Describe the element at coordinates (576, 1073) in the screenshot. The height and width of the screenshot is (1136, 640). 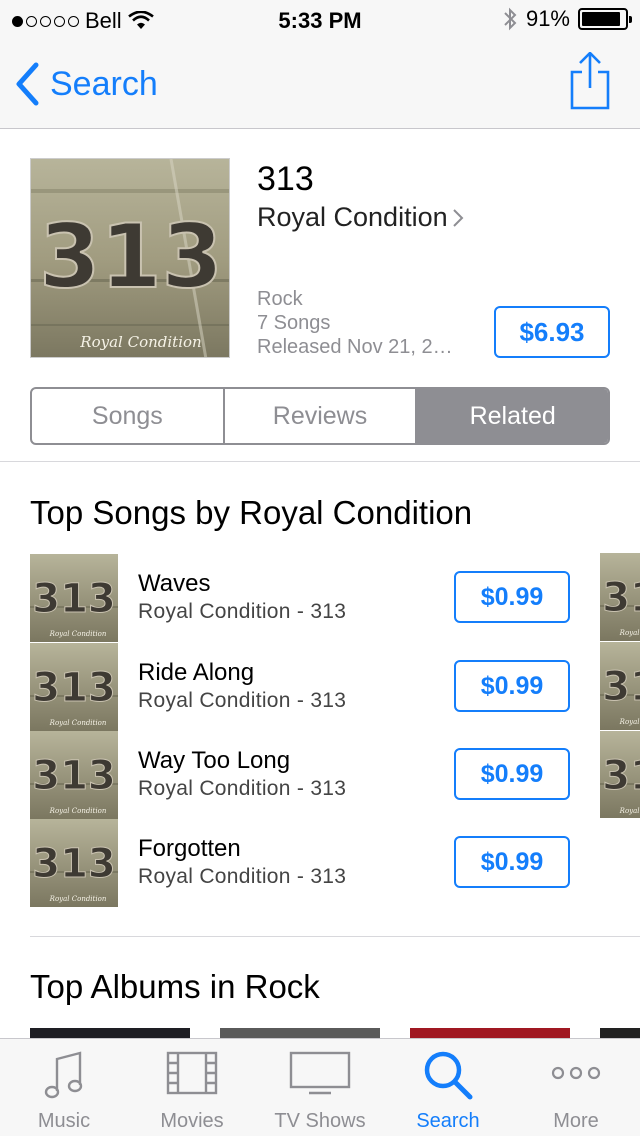
I see `more-icon` at that location.